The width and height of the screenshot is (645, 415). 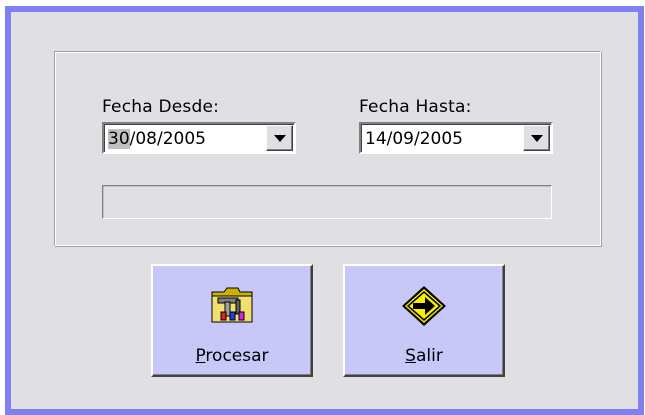 What do you see at coordinates (232, 306) in the screenshot?
I see `tools-folder-icon` at bounding box center [232, 306].